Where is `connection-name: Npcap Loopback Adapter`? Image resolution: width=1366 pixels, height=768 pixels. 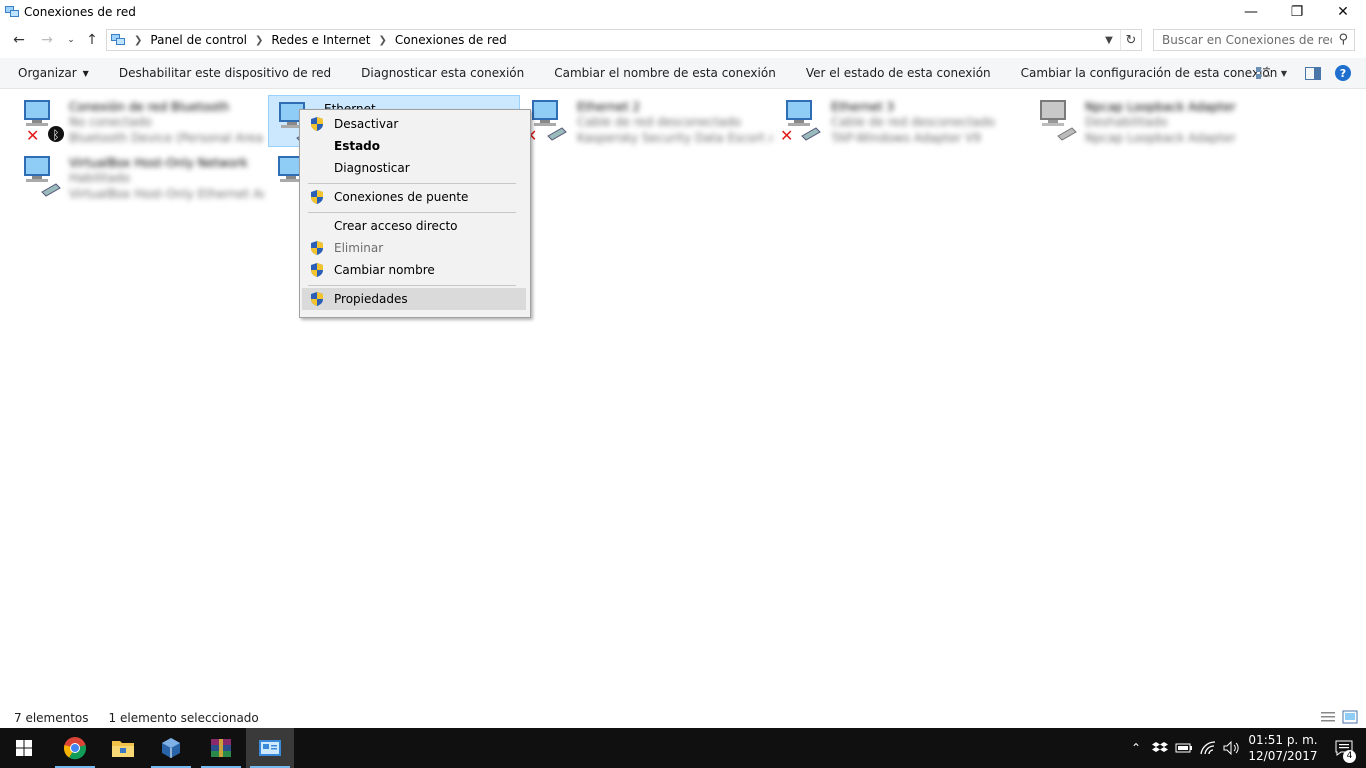 connection-name: Npcap Loopback Adapter is located at coordinates (1160, 107).